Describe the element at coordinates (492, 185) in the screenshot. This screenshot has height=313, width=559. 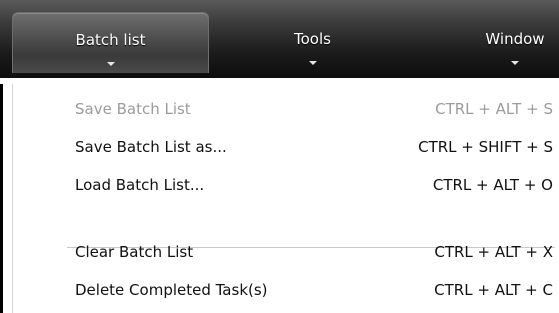
I see `menu-item-shortcut: CTRL + ALT + O` at that location.